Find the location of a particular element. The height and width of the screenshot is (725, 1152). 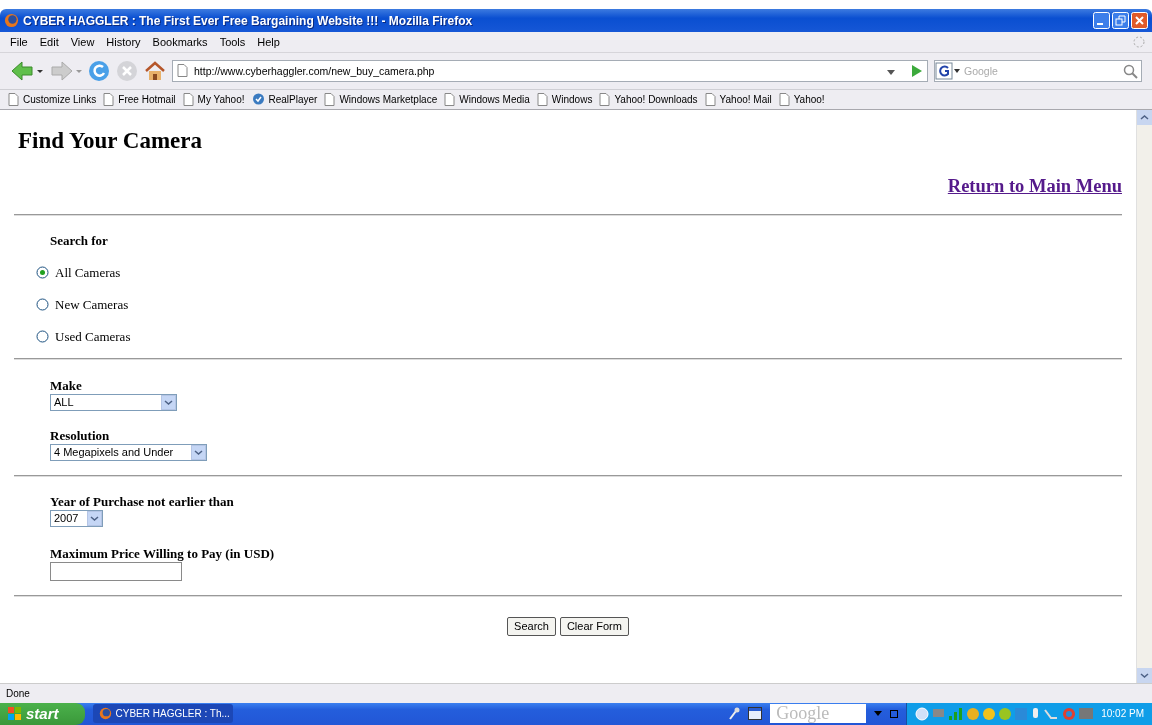

home-icon is located at coordinates (155, 70).